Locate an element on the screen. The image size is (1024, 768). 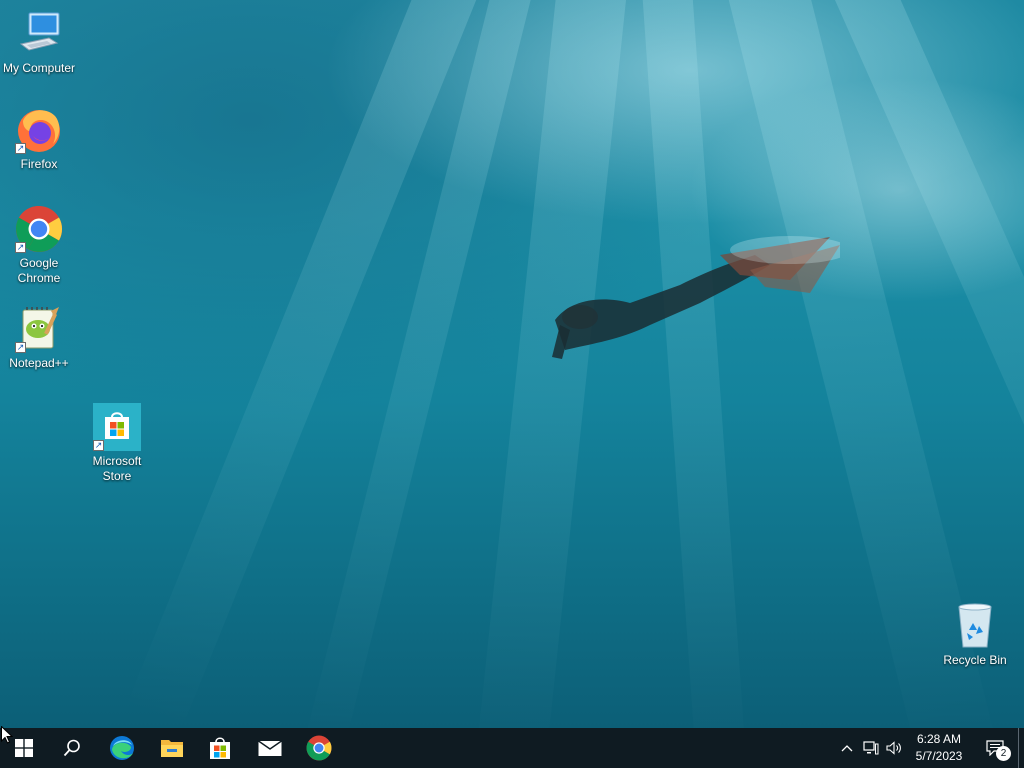
desktop-icon-notepadpp: ↗ Notepad++ is located at coordinates (39, 338).